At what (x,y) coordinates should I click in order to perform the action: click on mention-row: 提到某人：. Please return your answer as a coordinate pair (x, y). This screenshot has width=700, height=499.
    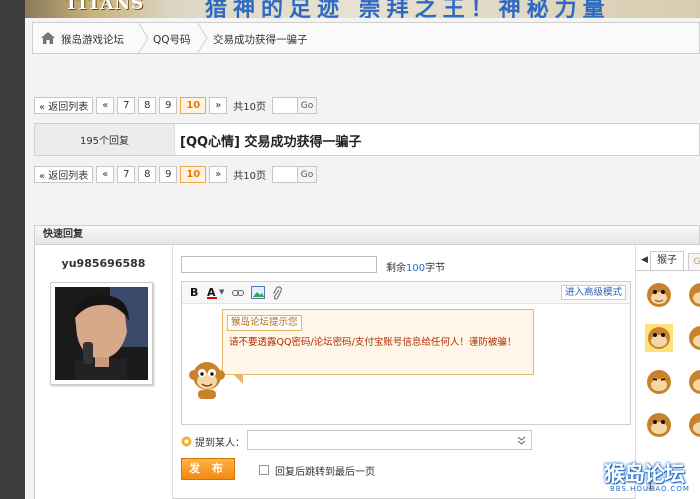
    Looking at the image, I should click on (356, 440).